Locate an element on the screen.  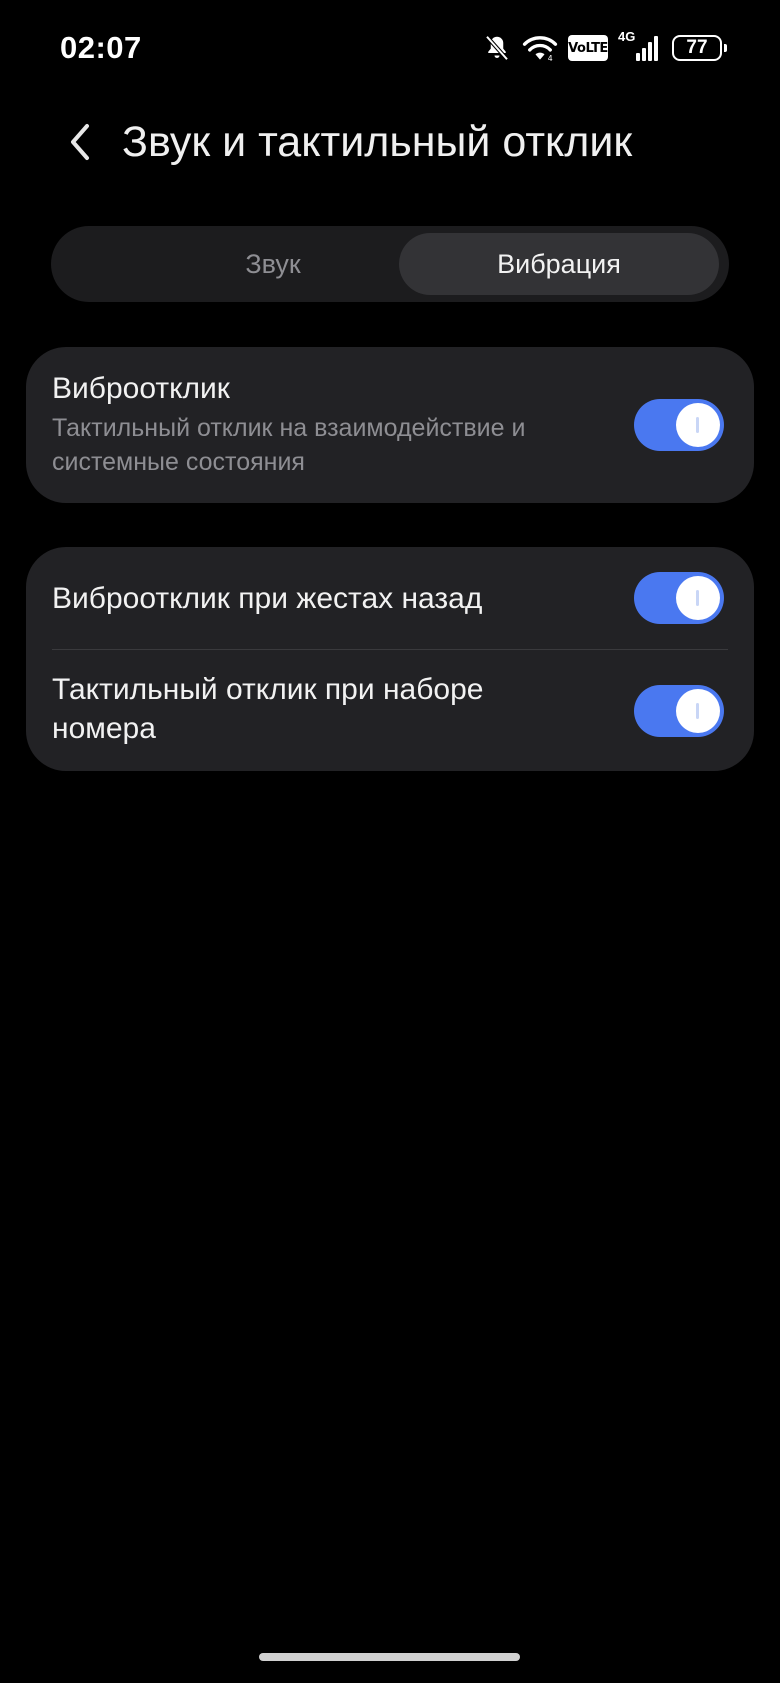
chevron-left-icon is located at coordinates (80, 144).